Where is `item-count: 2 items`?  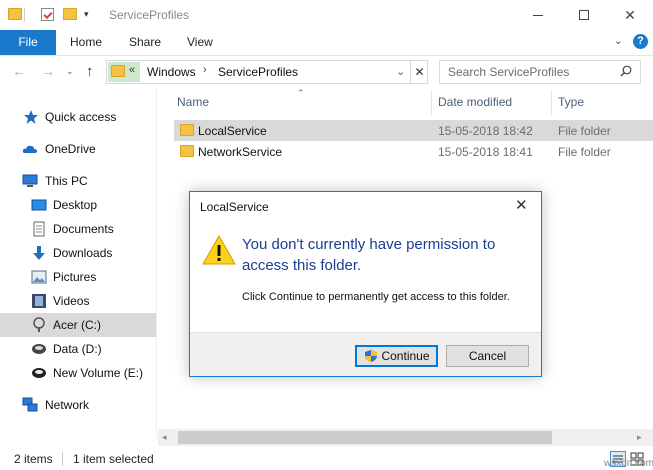
item-count: 2 items is located at coordinates (33, 459).